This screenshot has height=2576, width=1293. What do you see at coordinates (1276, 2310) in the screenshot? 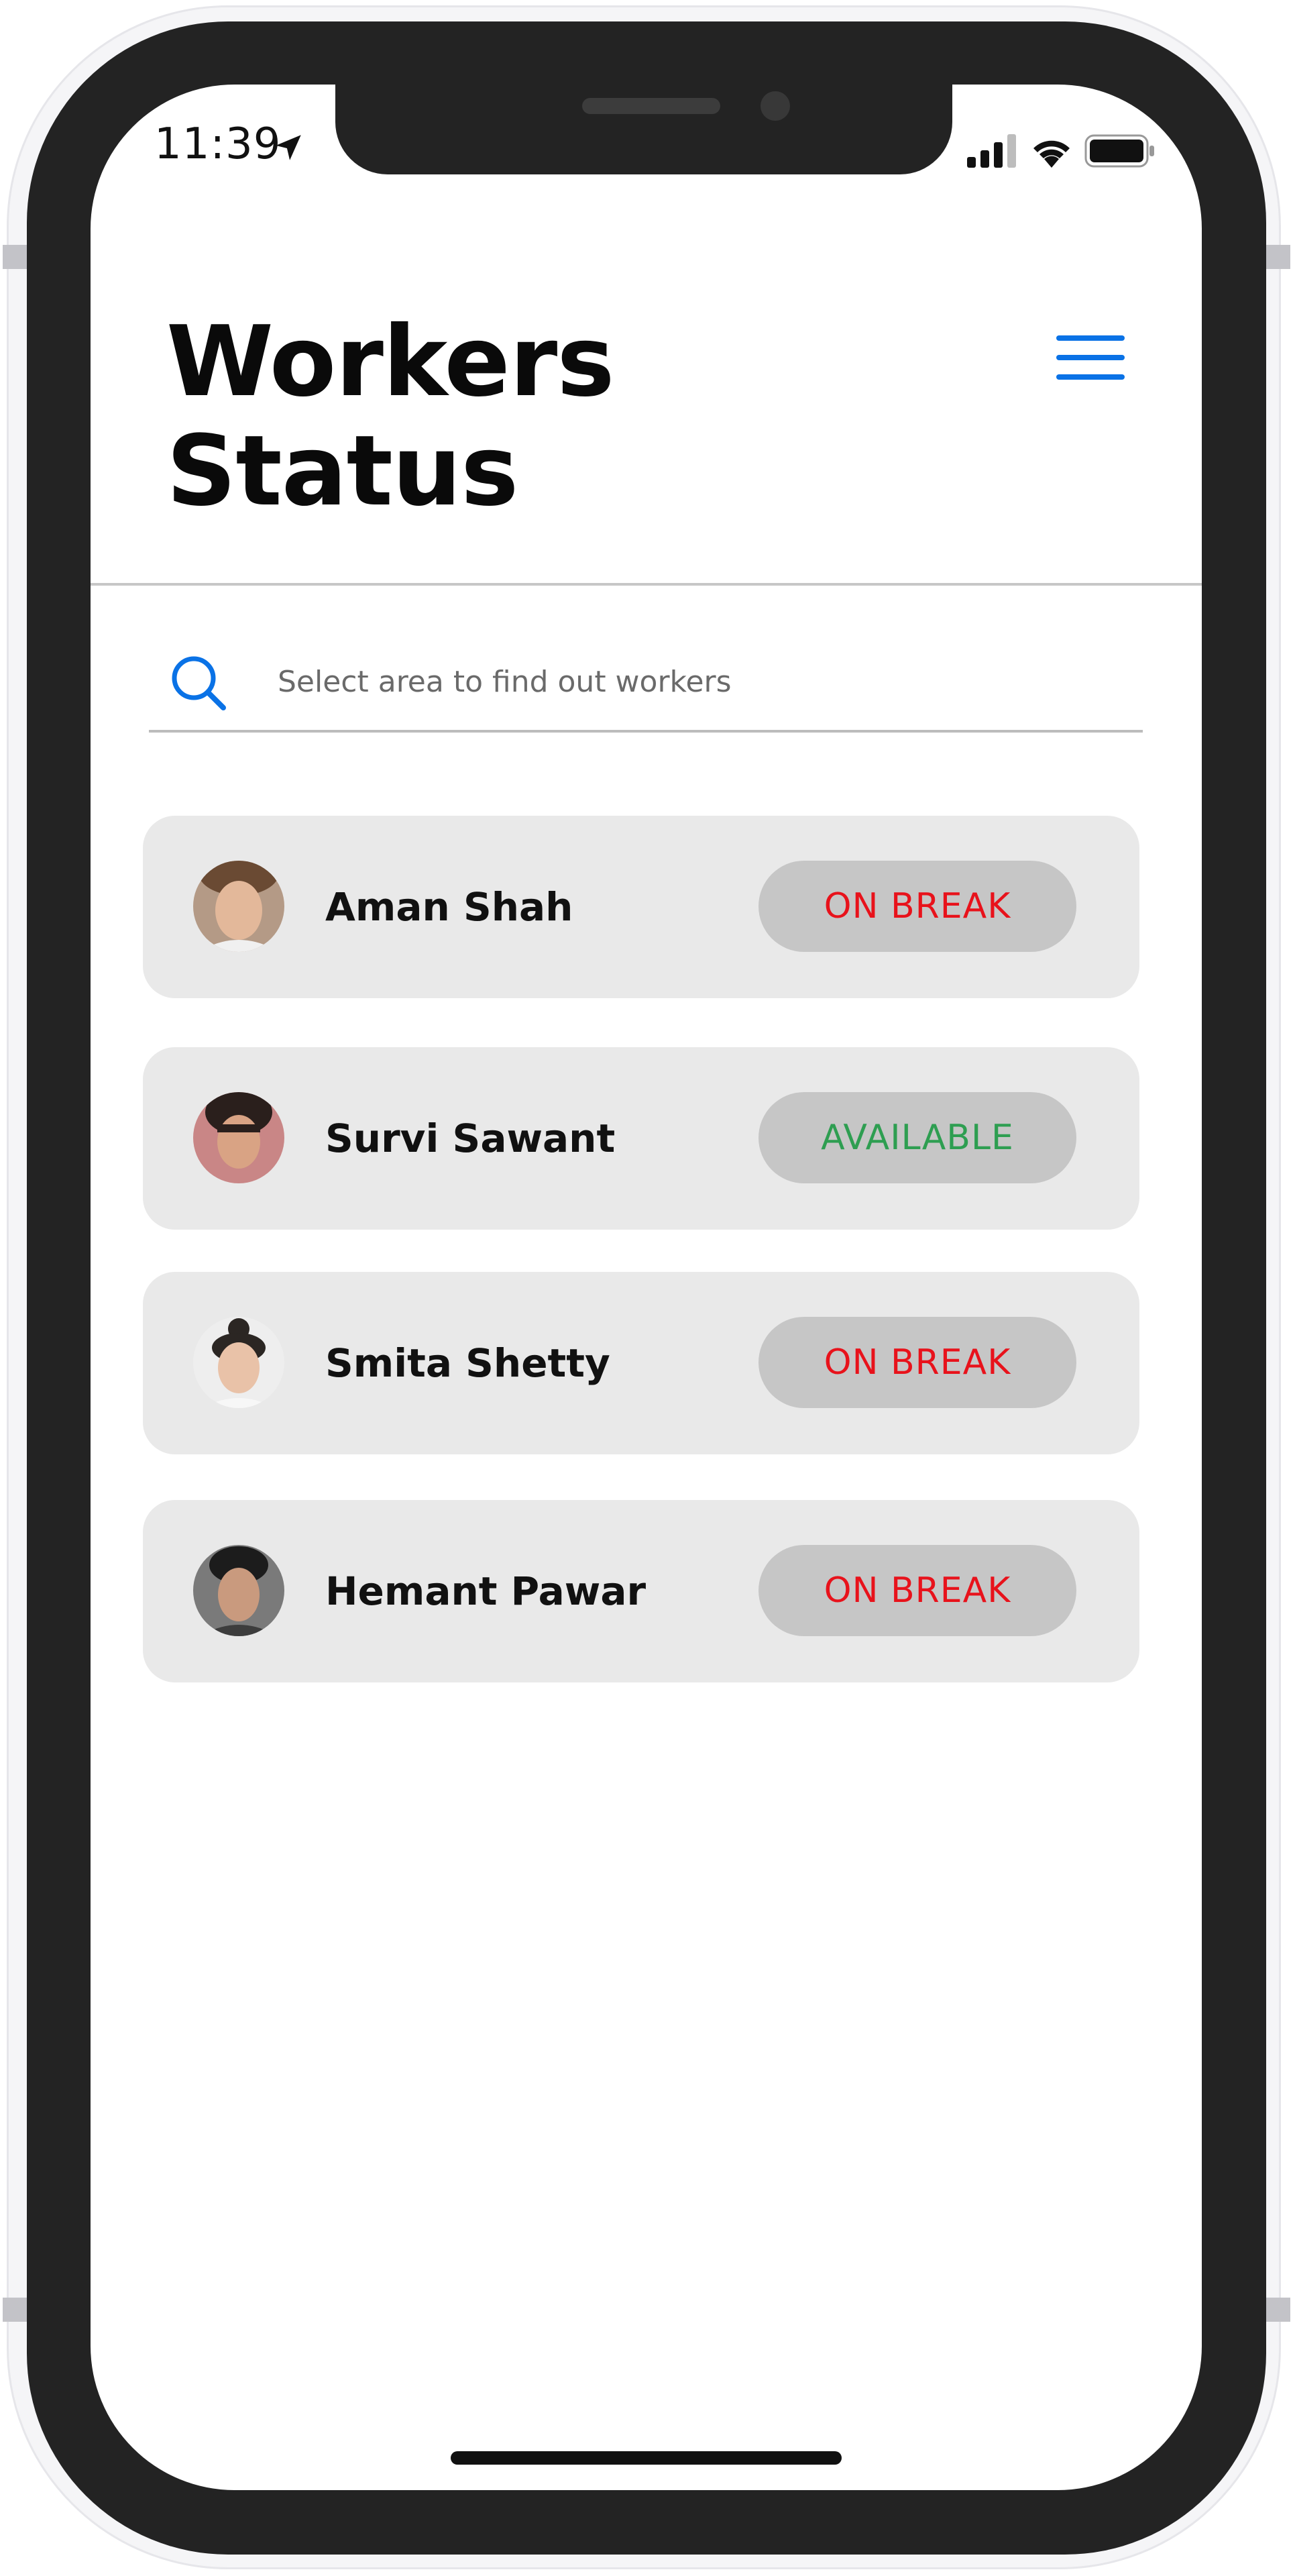
I see `side-button-right-bottom` at bounding box center [1276, 2310].